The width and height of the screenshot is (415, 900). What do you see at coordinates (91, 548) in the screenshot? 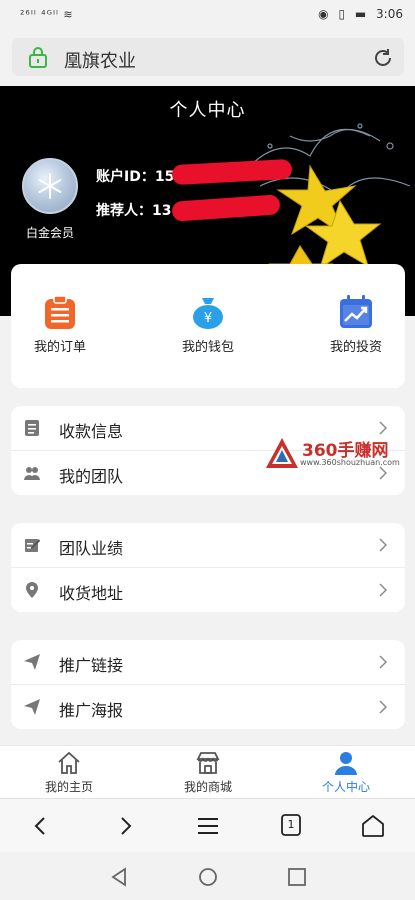
I see `menu-label: 团队业绩` at bounding box center [91, 548].